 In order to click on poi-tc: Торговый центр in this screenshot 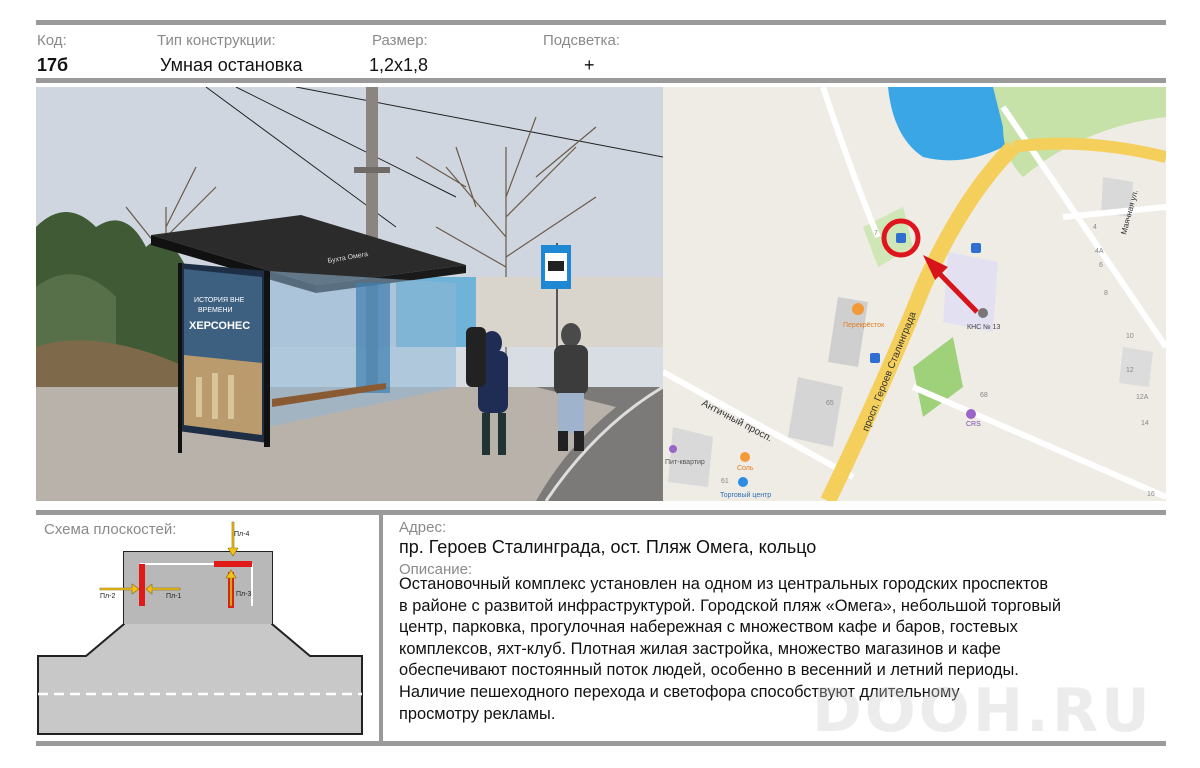, I will do `click(745, 495)`.